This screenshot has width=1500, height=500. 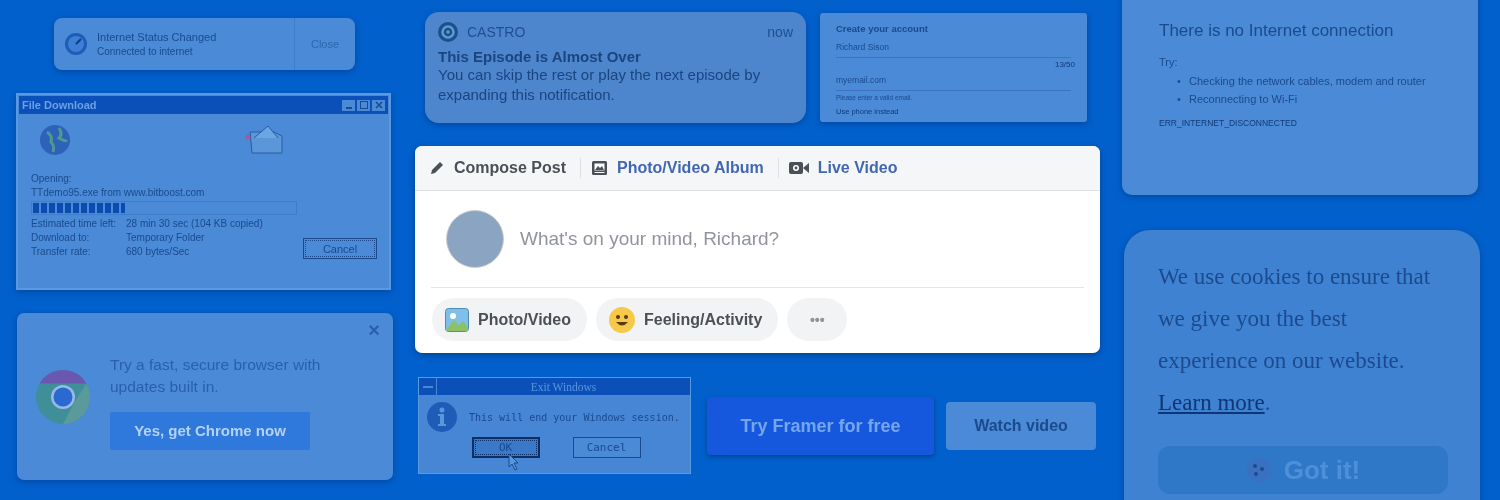 What do you see at coordinates (820, 426) in the screenshot?
I see `try-free-button: Try Framer for free` at bounding box center [820, 426].